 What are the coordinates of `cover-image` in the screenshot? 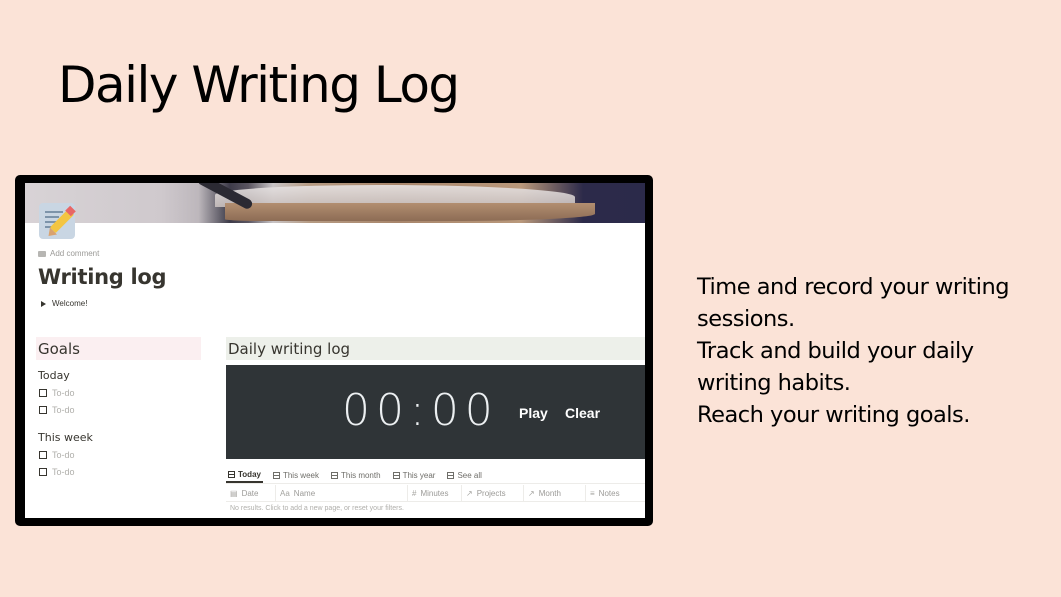 It's located at (335, 203).